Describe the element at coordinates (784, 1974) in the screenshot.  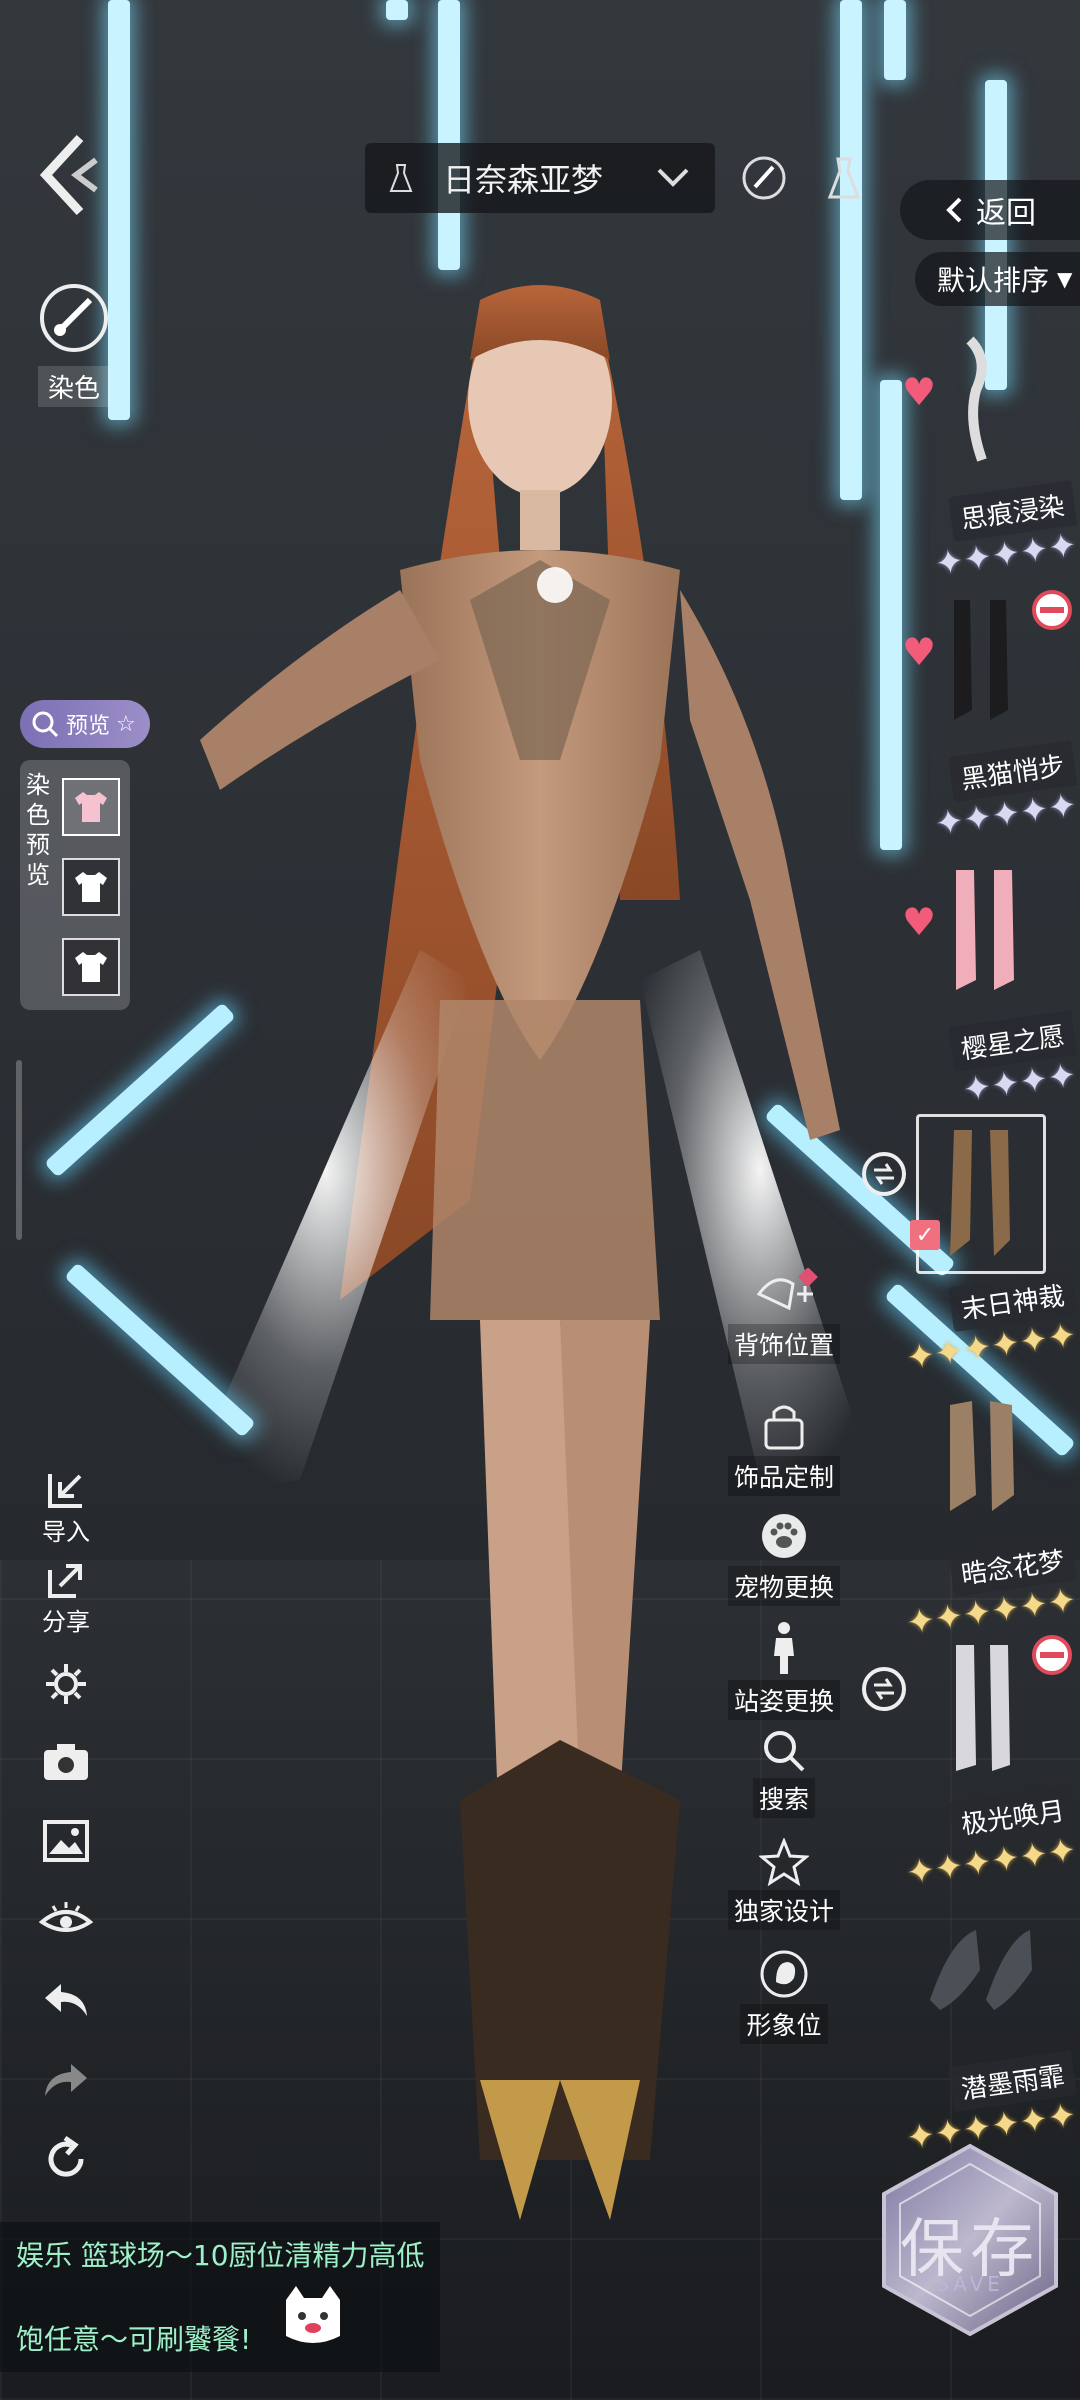
I see `profile-icon` at that location.